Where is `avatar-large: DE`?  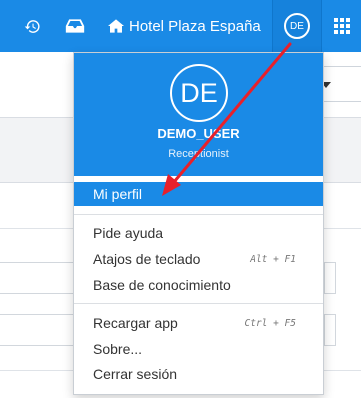 avatar-large: DE is located at coordinates (199, 93).